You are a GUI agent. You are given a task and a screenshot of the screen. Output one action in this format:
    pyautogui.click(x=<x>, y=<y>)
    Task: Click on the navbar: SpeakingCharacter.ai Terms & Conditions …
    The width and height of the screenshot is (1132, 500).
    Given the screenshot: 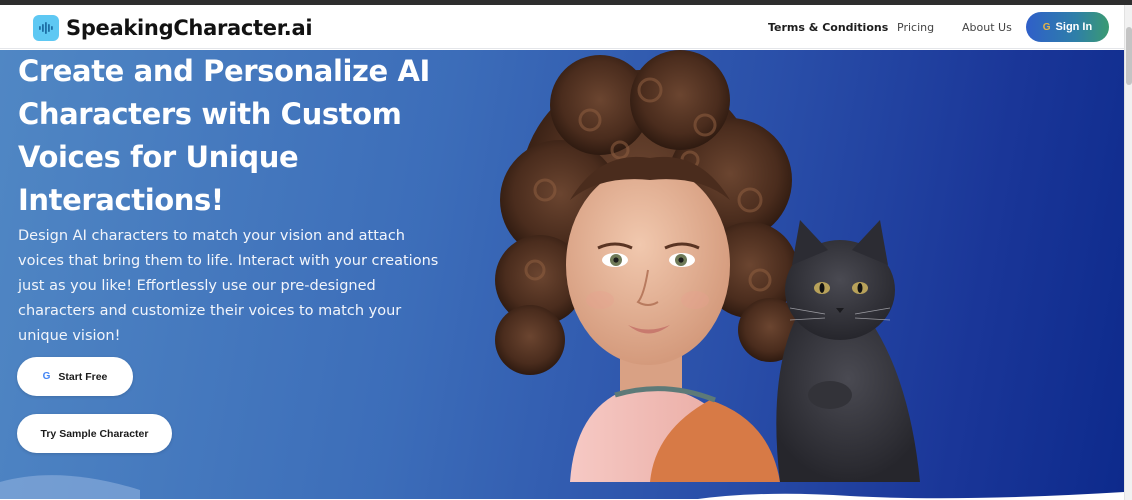 What is the action you would take?
    pyautogui.click(x=562, y=27)
    